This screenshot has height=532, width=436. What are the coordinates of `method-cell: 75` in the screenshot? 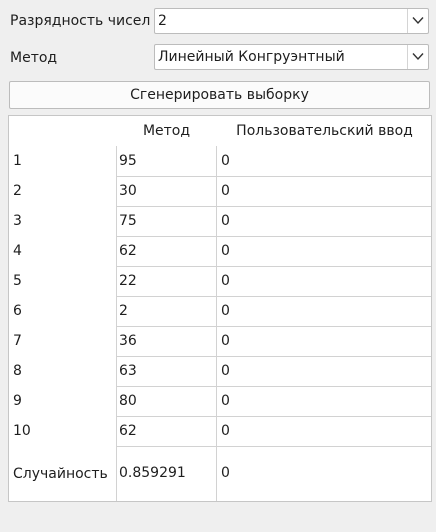 It's located at (128, 221).